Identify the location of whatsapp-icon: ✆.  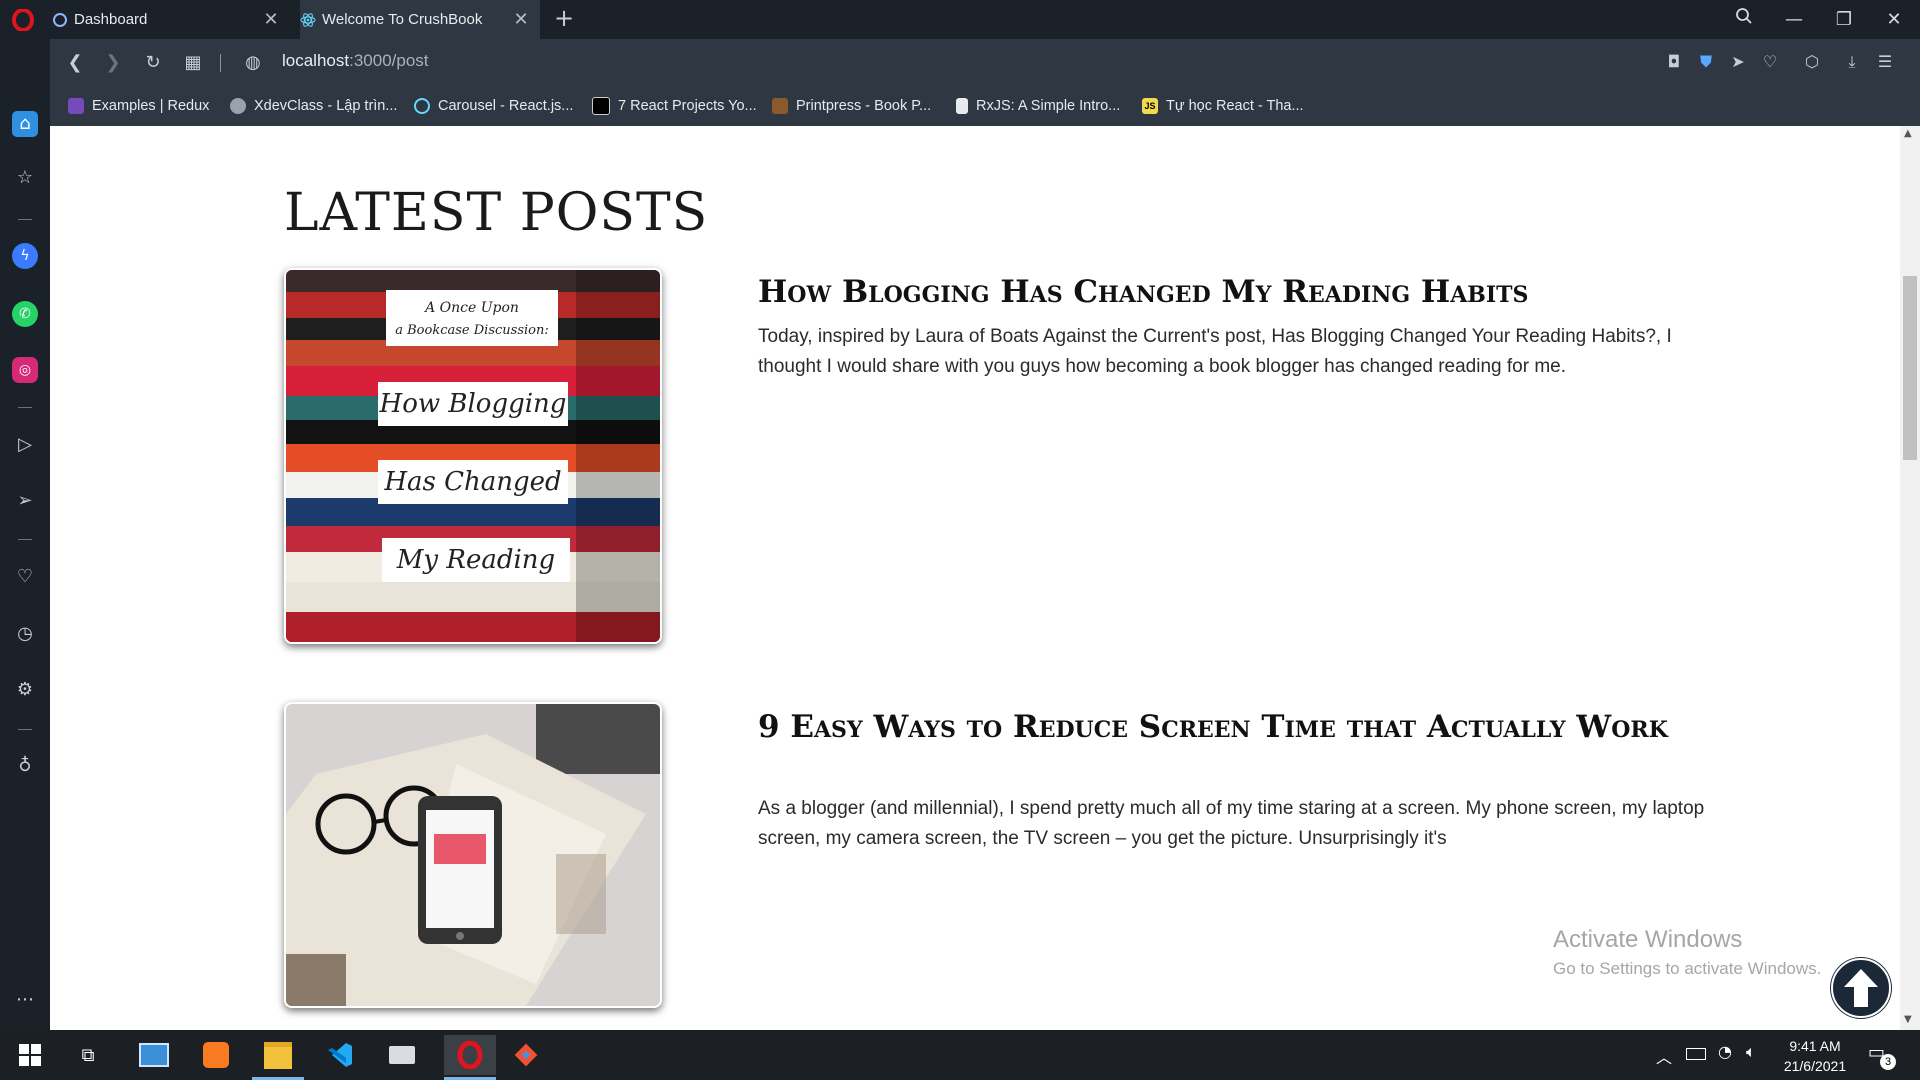
(25, 314).